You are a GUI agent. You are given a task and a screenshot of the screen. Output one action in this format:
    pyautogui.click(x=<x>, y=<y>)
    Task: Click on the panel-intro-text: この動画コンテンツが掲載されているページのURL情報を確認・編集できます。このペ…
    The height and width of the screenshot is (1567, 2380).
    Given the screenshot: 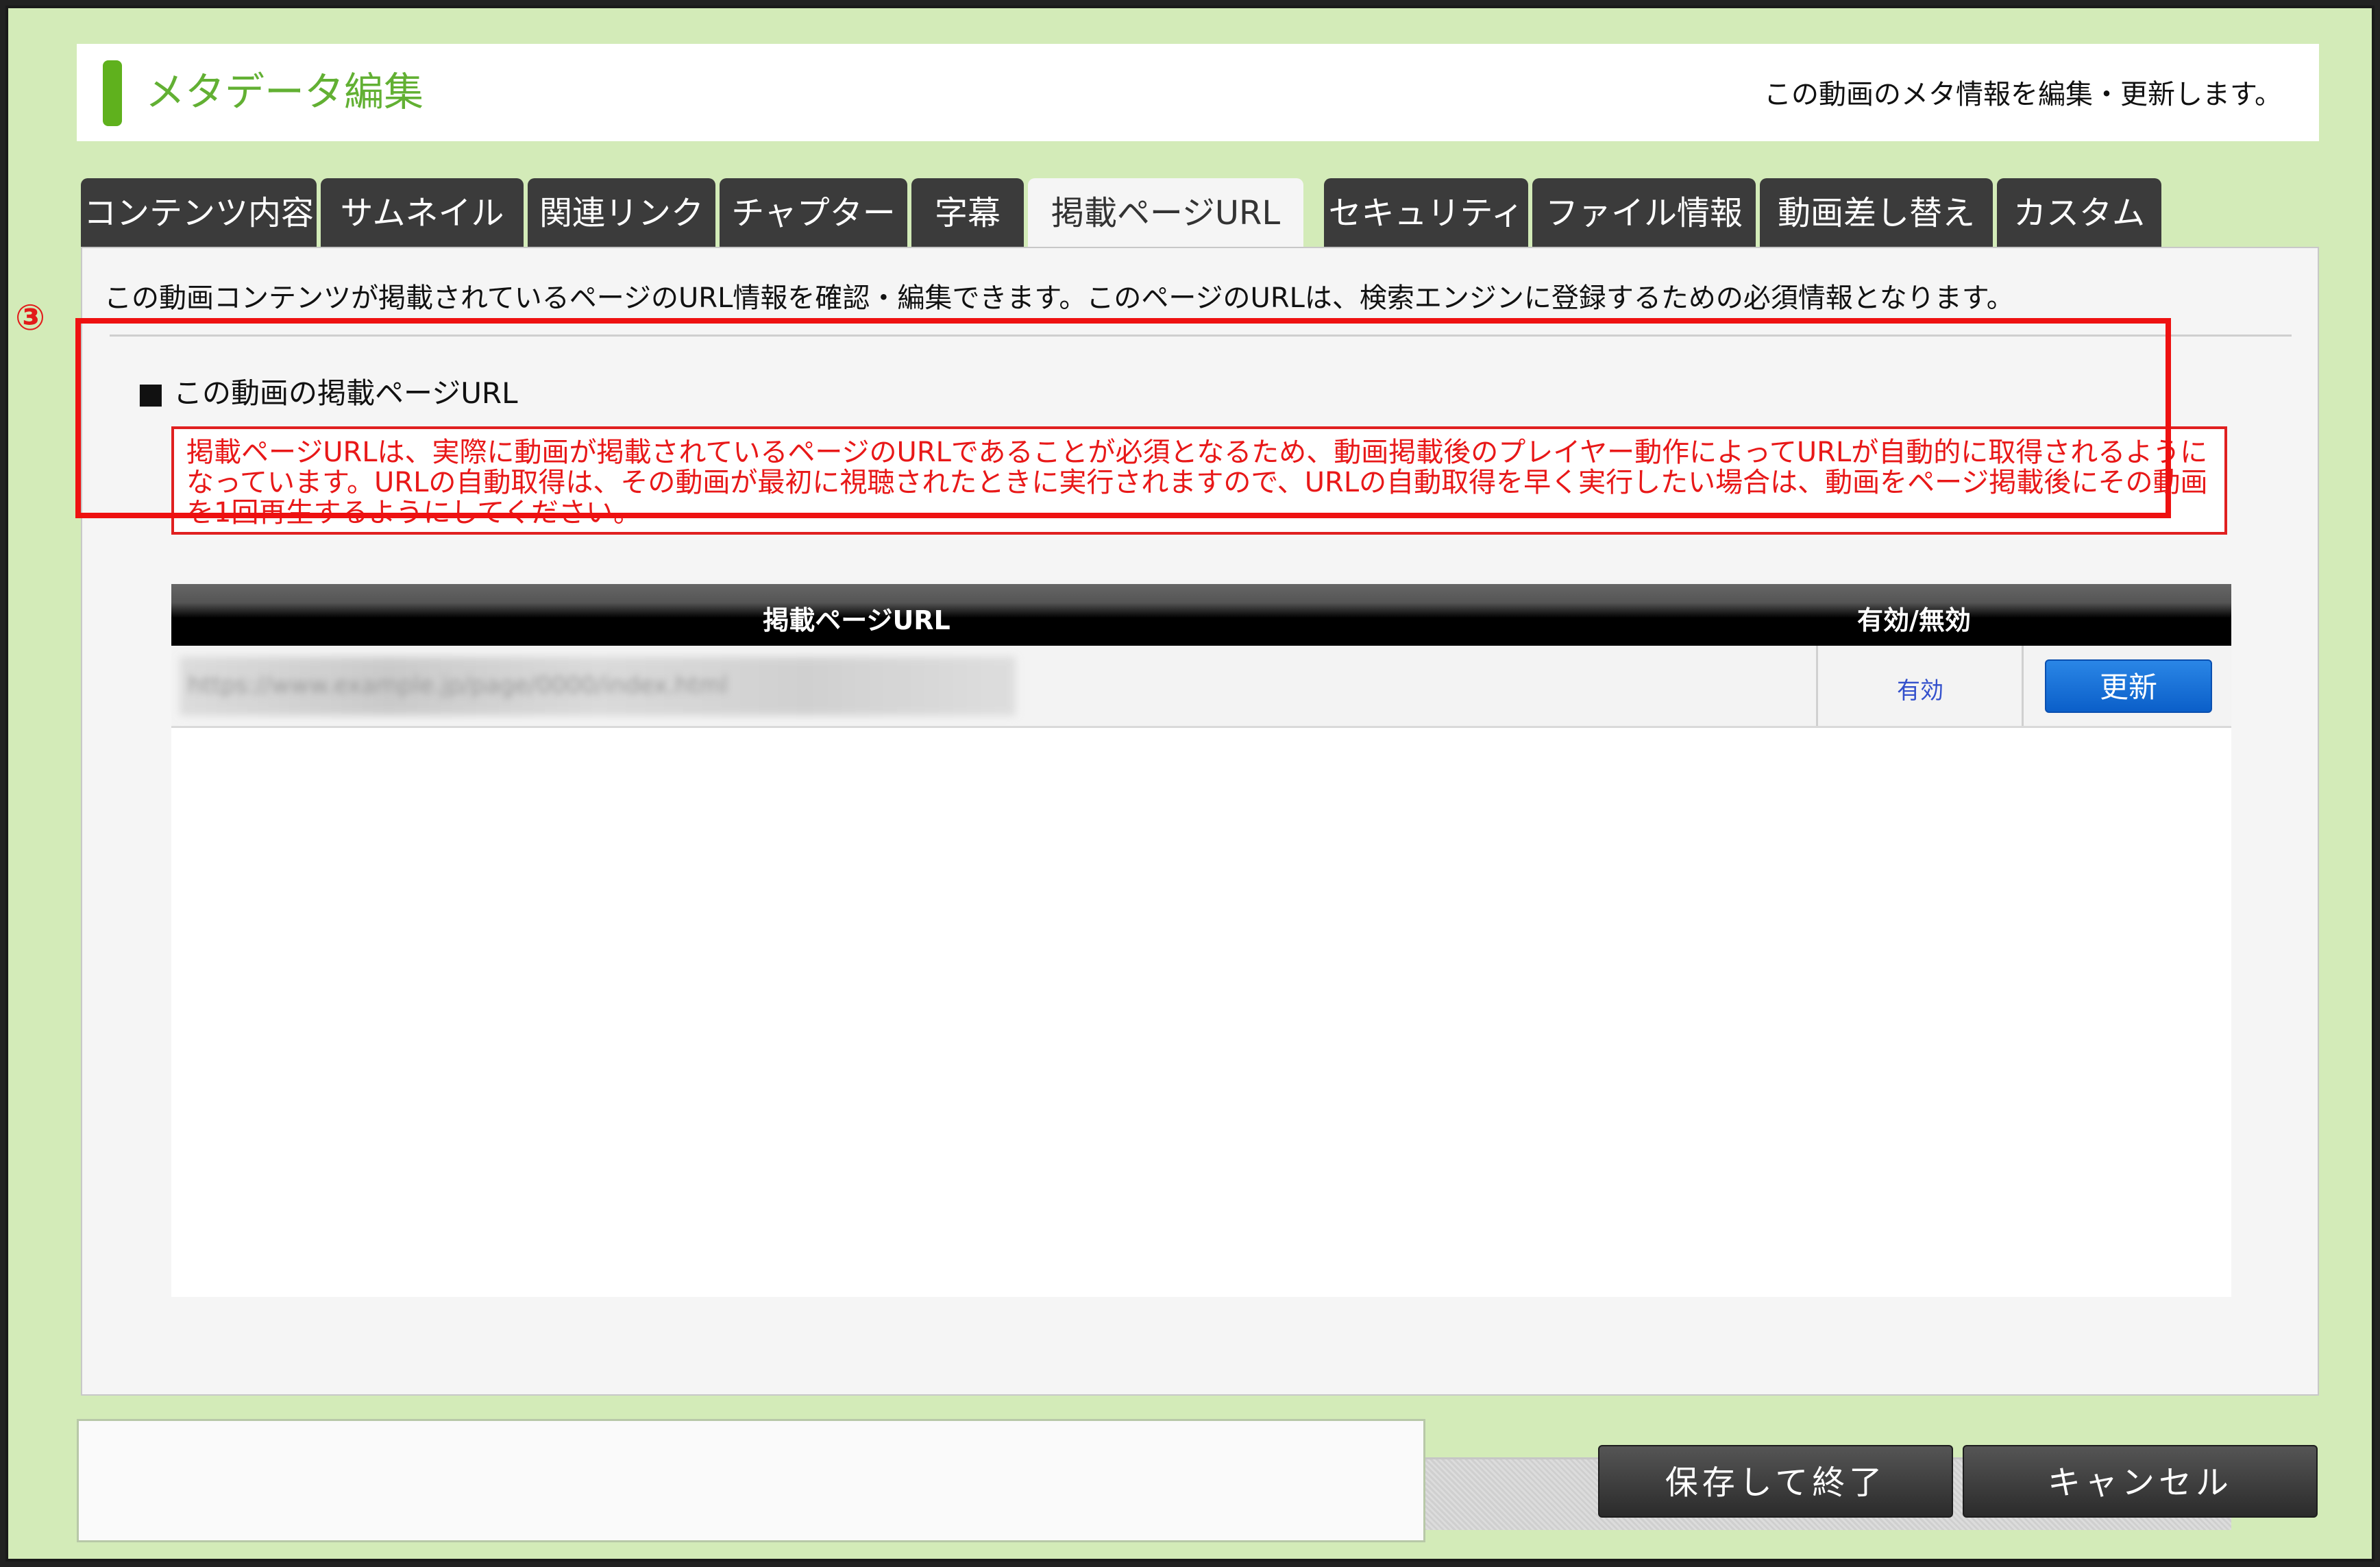 What is the action you would take?
    pyautogui.click(x=1059, y=298)
    